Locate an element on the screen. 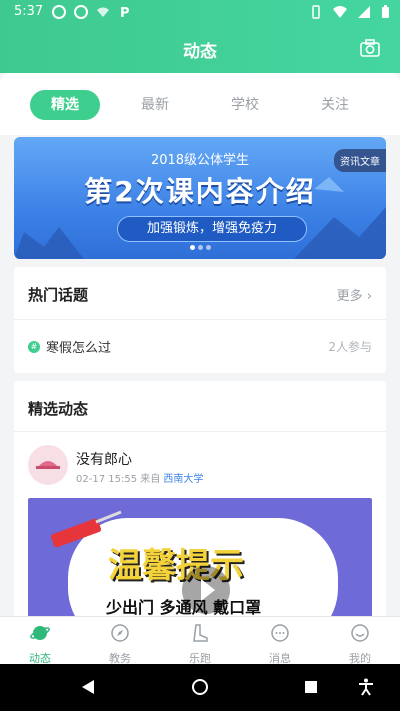 The image size is (400, 711). vibrate-icon is located at coordinates (316, 12).